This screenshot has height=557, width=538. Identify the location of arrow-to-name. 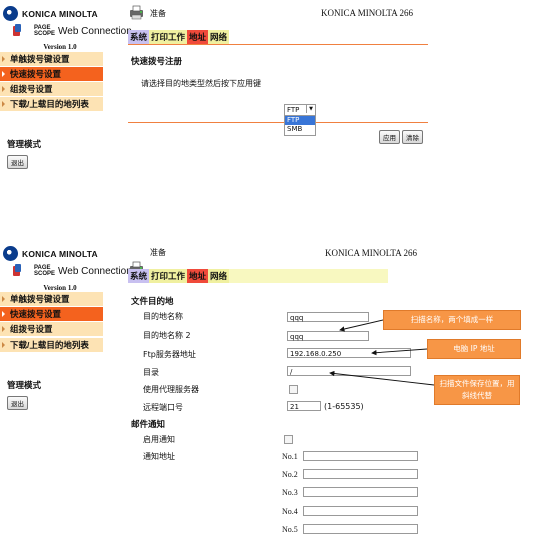
(361, 325).